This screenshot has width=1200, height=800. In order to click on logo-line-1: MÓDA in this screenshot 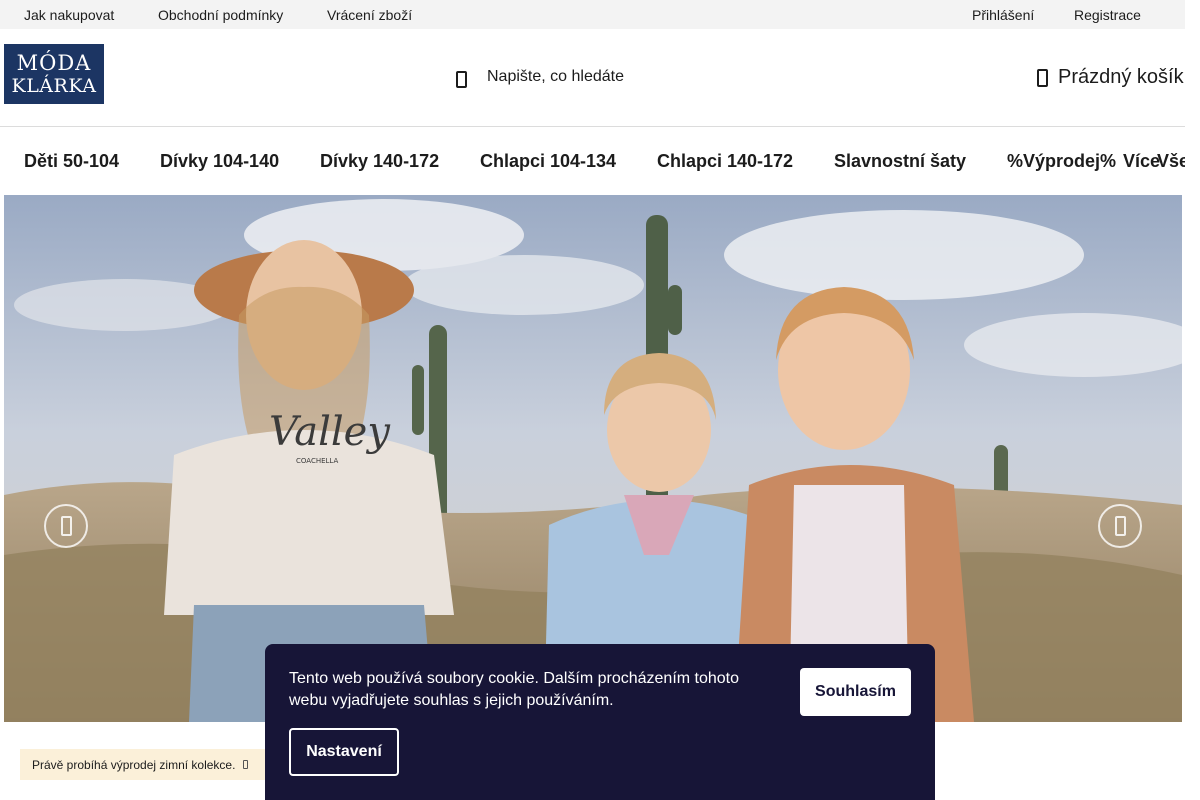, I will do `click(54, 63)`.